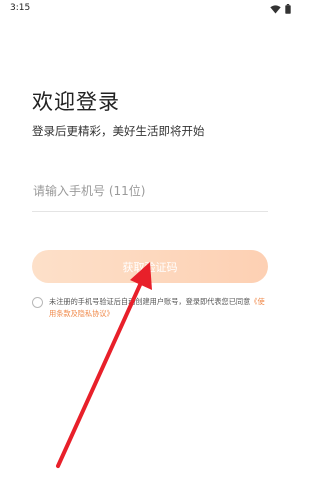  I want to click on agreement-radio, so click(37, 302).